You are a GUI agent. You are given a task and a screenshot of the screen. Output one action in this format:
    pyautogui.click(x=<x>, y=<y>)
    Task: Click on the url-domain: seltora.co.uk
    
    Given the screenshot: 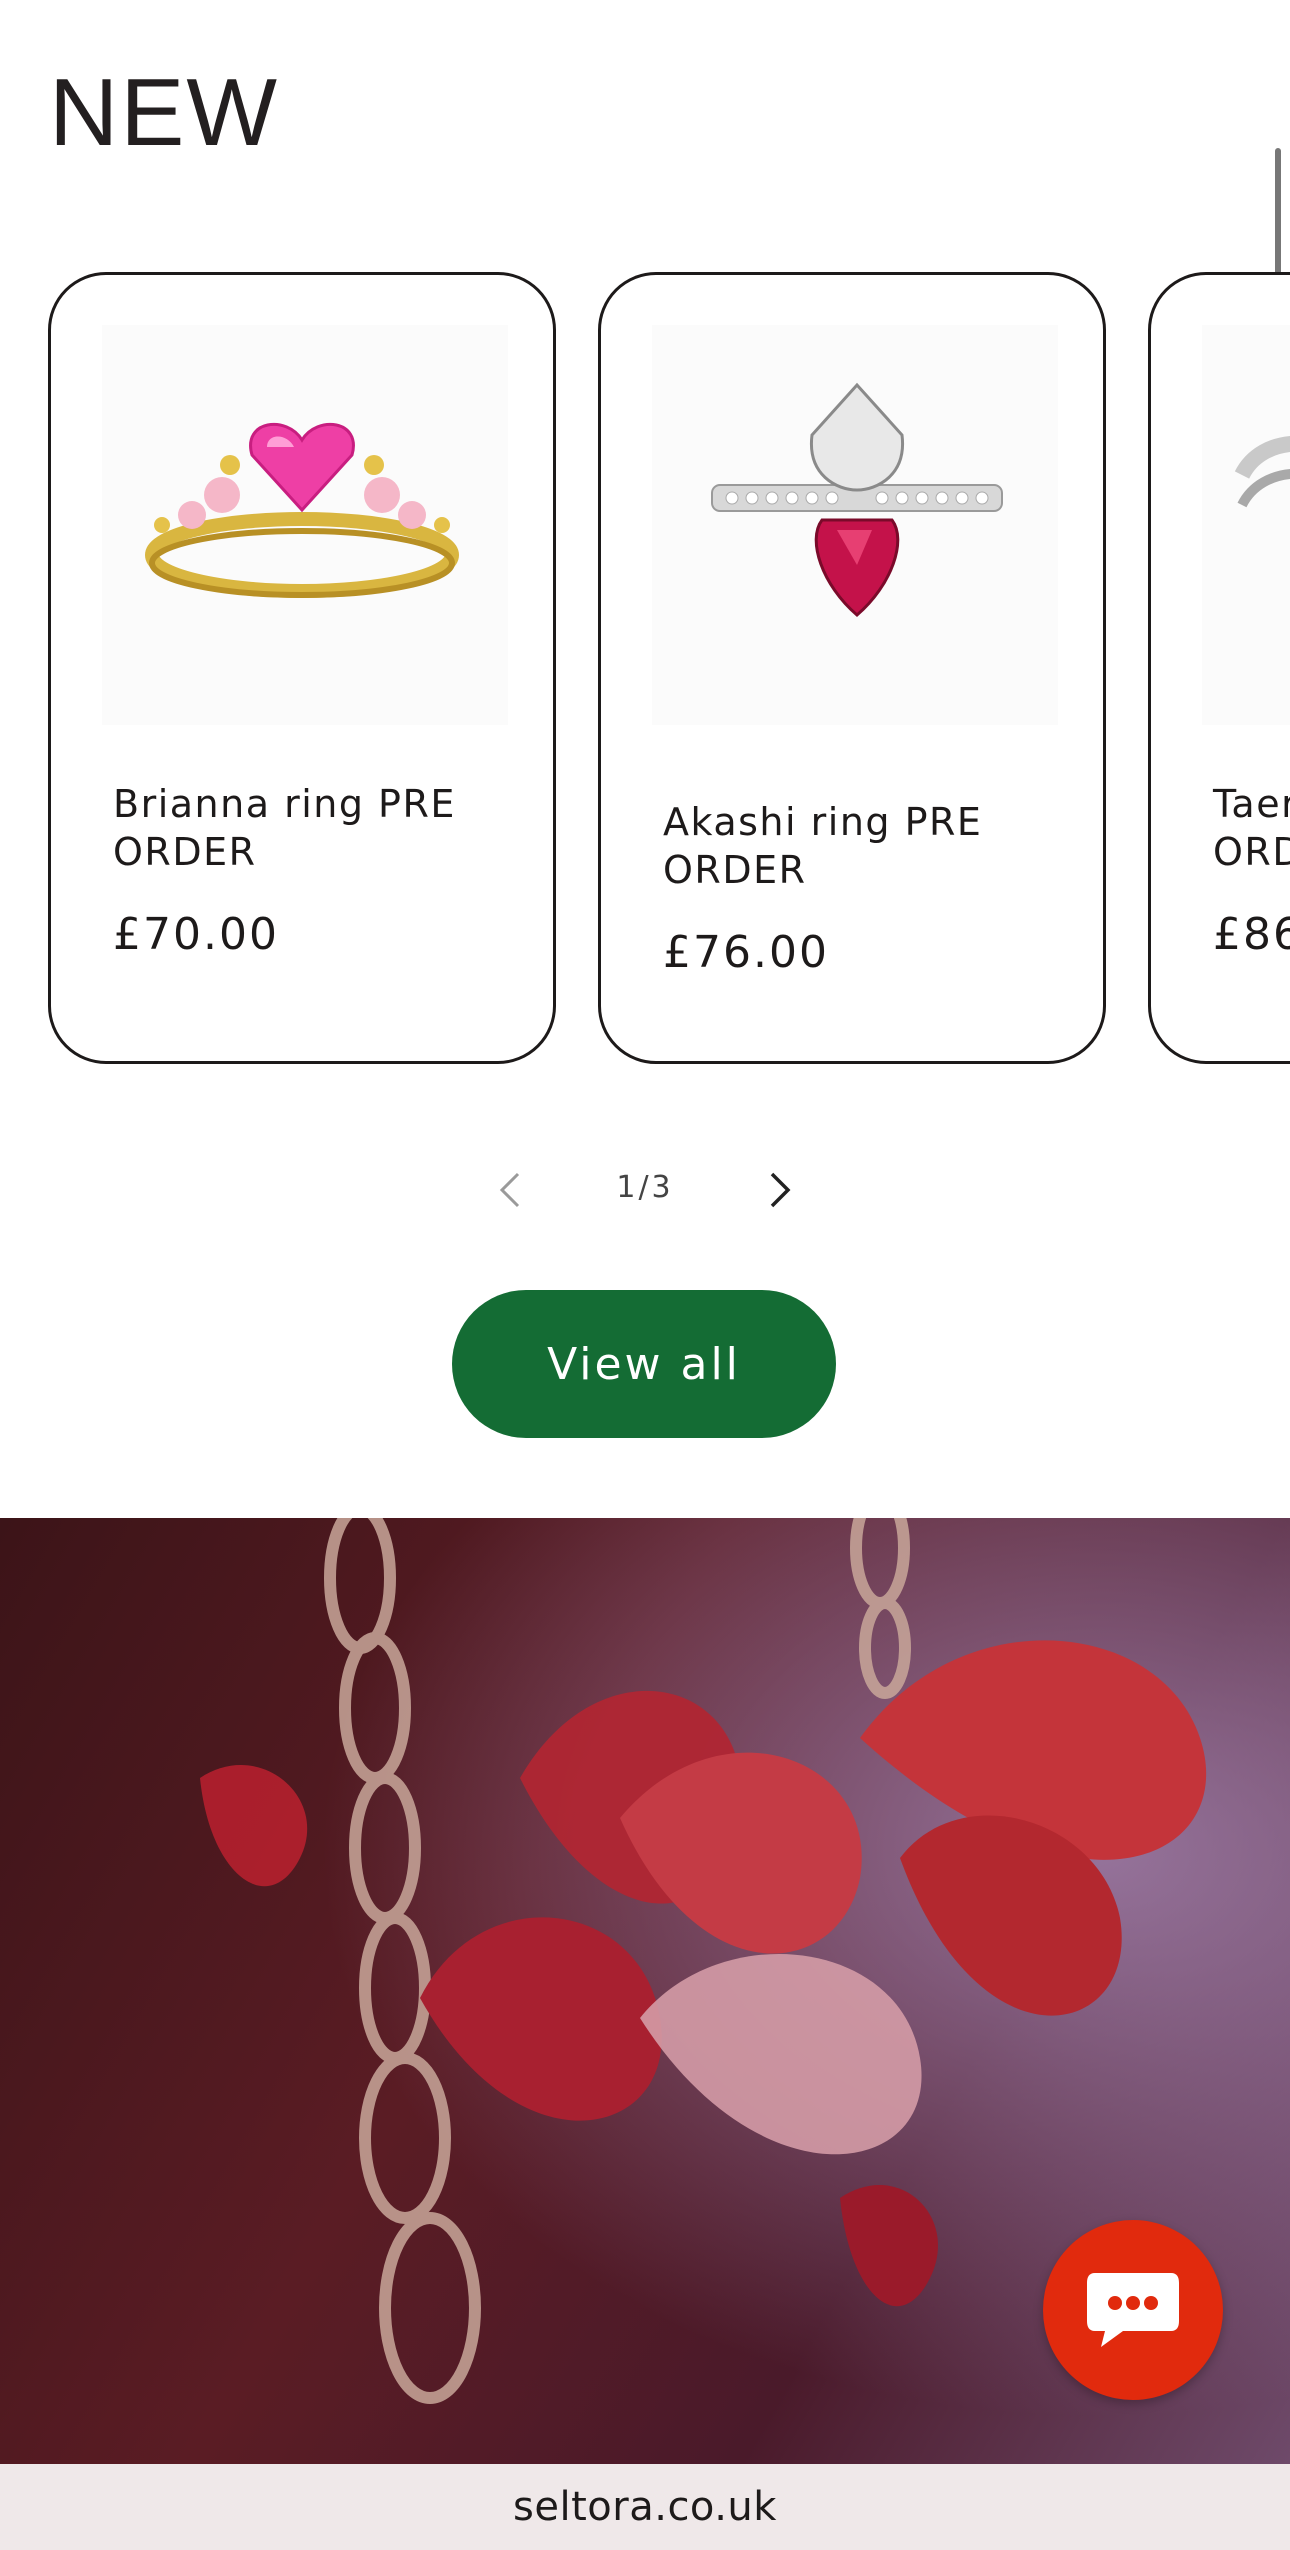 What is the action you would take?
    pyautogui.click(x=645, y=2507)
    